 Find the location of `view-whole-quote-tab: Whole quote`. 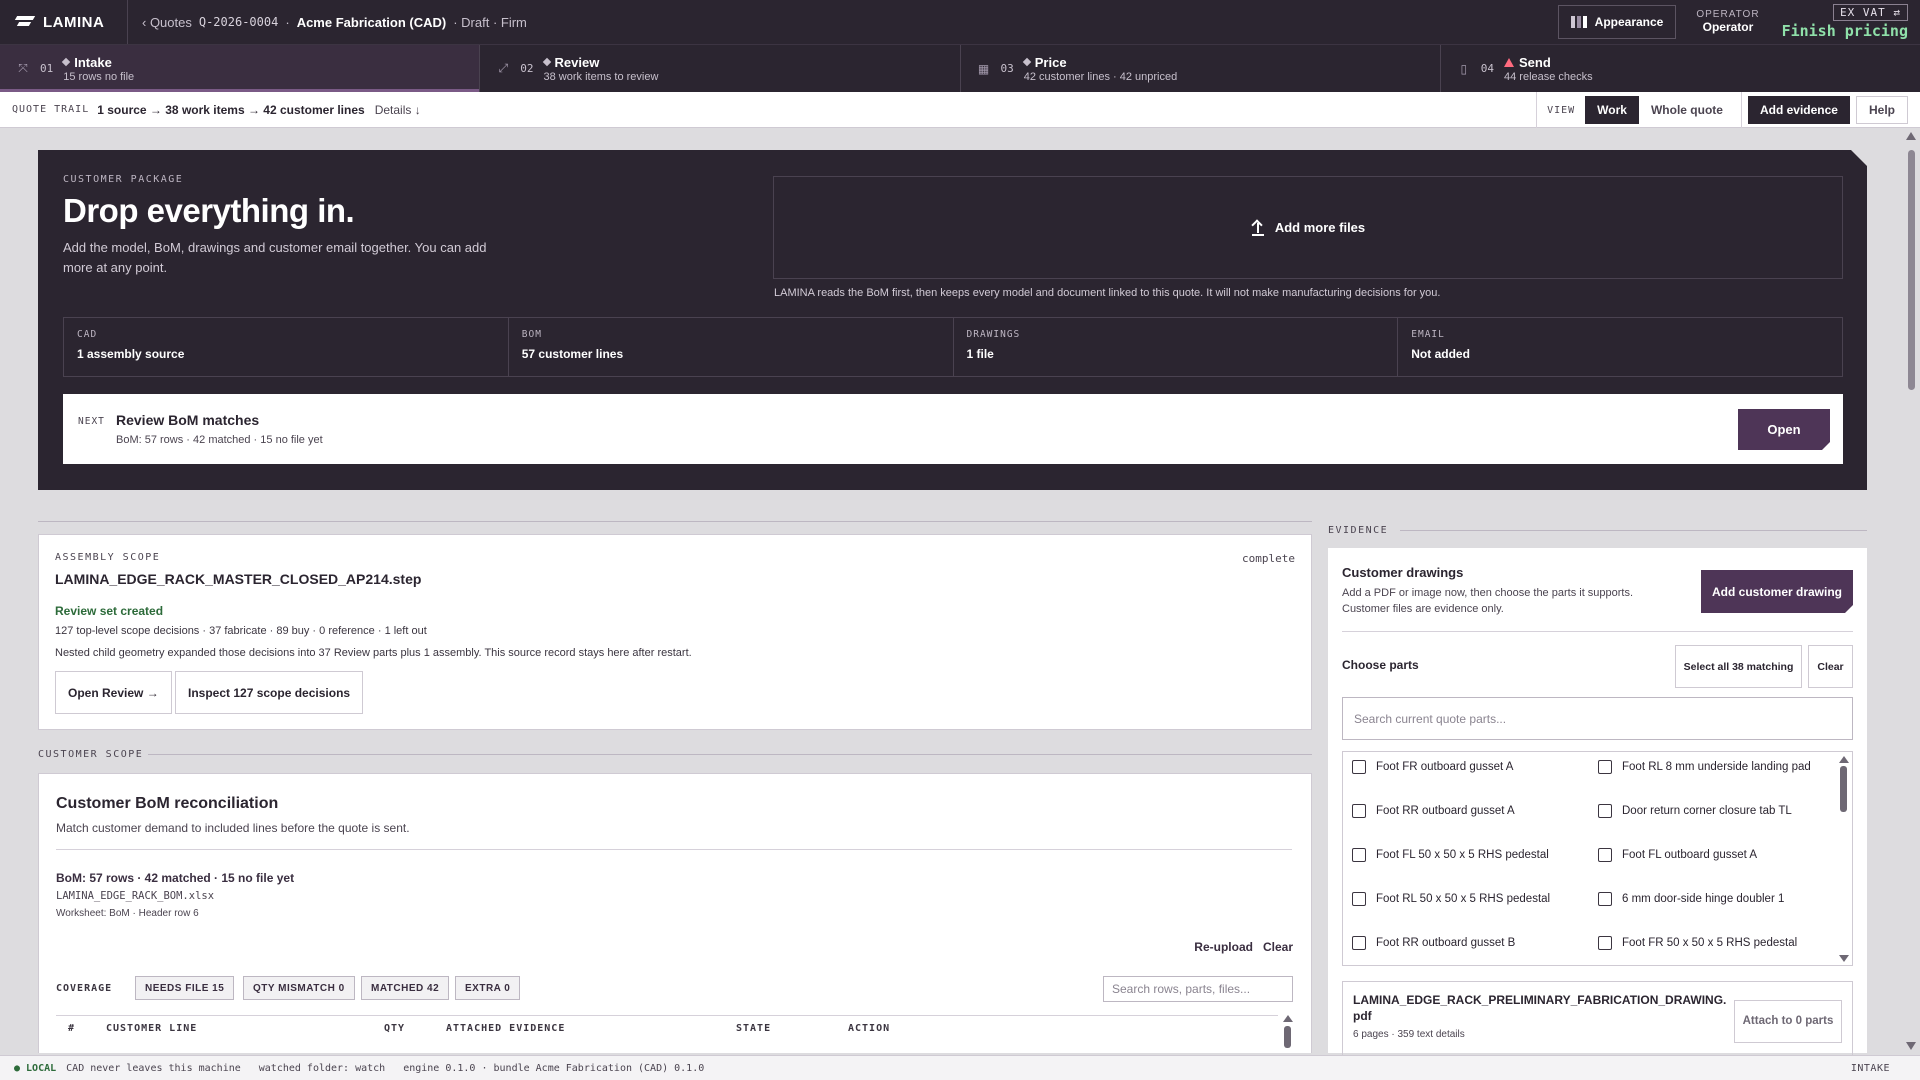

view-whole-quote-tab: Whole quote is located at coordinates (1687, 110).